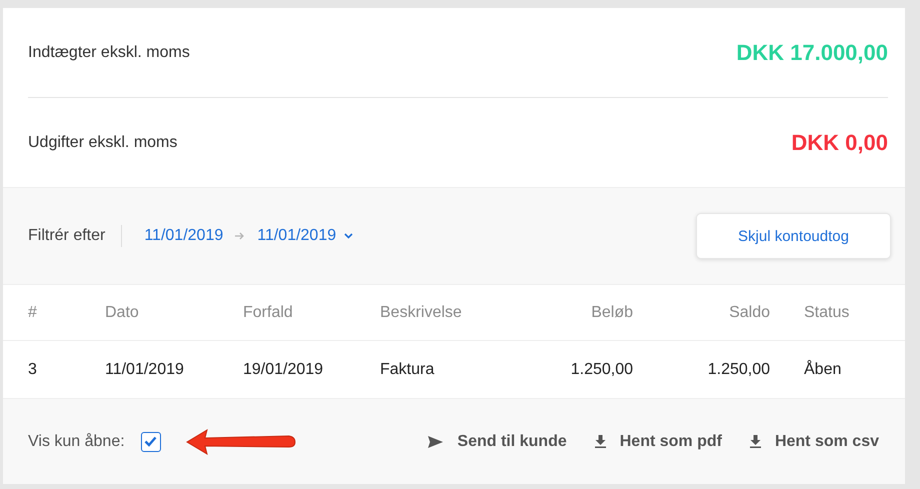 The width and height of the screenshot is (920, 489). I want to click on summary-label: Indtægter ekskl. moms, so click(109, 53).